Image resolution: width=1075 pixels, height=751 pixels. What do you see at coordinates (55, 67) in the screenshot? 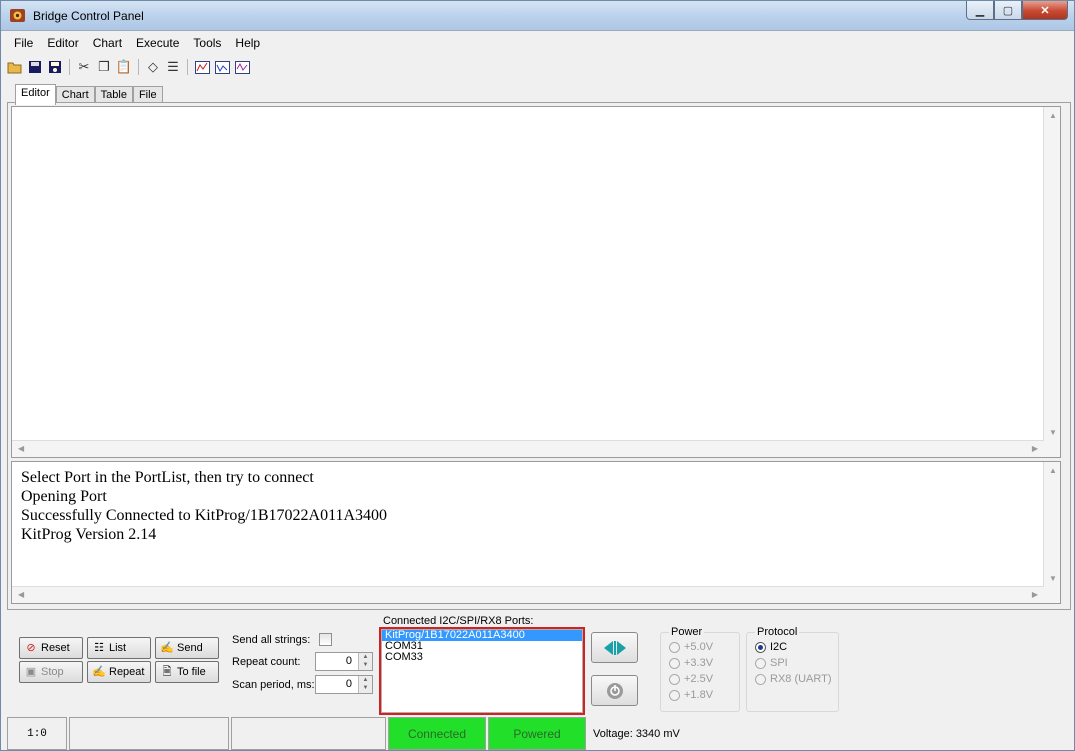
I see `save-as-icon` at bounding box center [55, 67].